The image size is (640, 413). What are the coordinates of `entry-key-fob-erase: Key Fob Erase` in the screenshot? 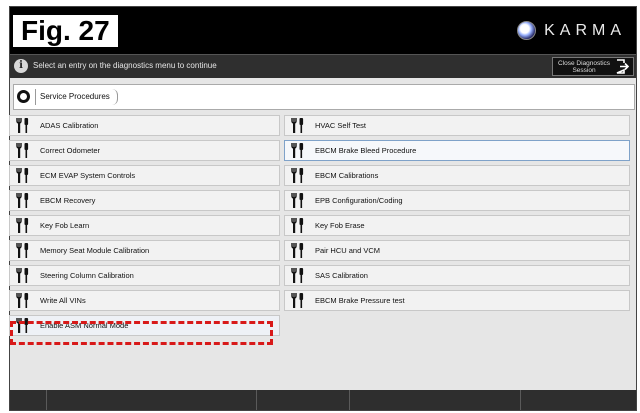 It's located at (457, 225).